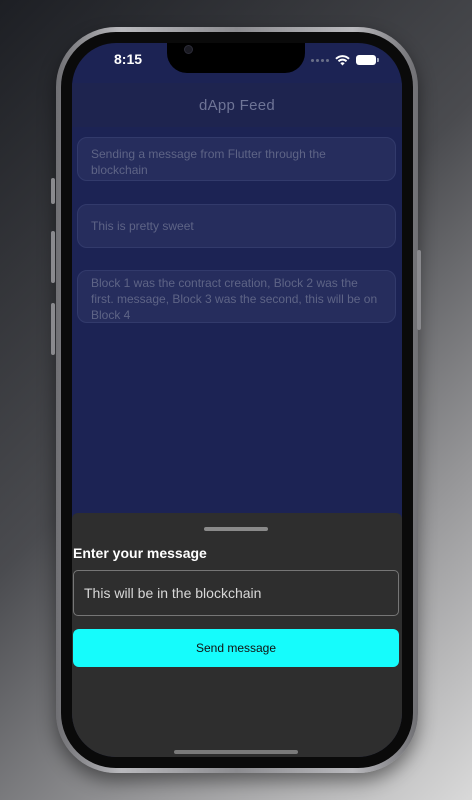 The height and width of the screenshot is (800, 472). What do you see at coordinates (367, 60) in the screenshot?
I see `battery-icon` at bounding box center [367, 60].